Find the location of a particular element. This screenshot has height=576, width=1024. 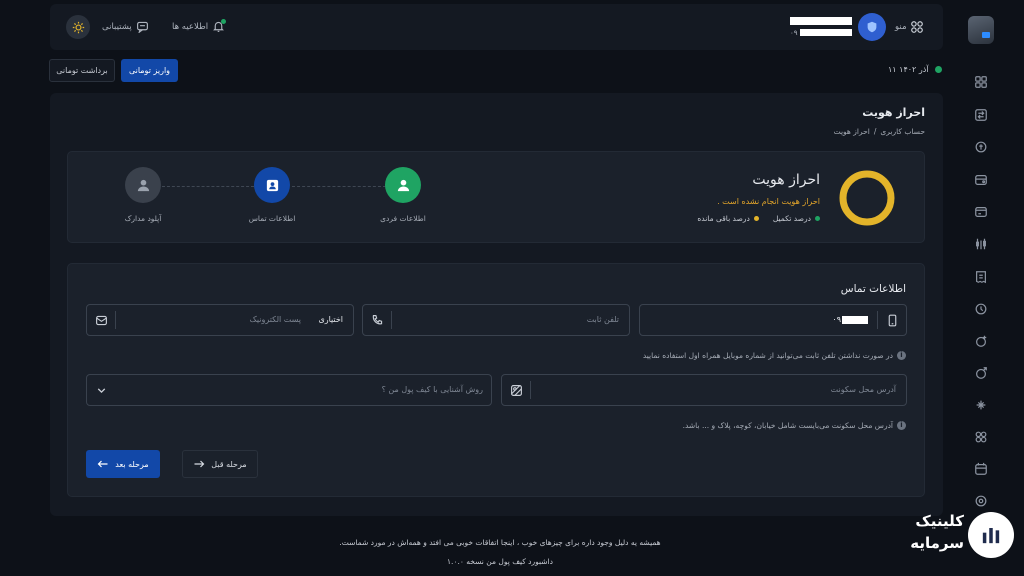

coin-icon is located at coordinates (981, 147).